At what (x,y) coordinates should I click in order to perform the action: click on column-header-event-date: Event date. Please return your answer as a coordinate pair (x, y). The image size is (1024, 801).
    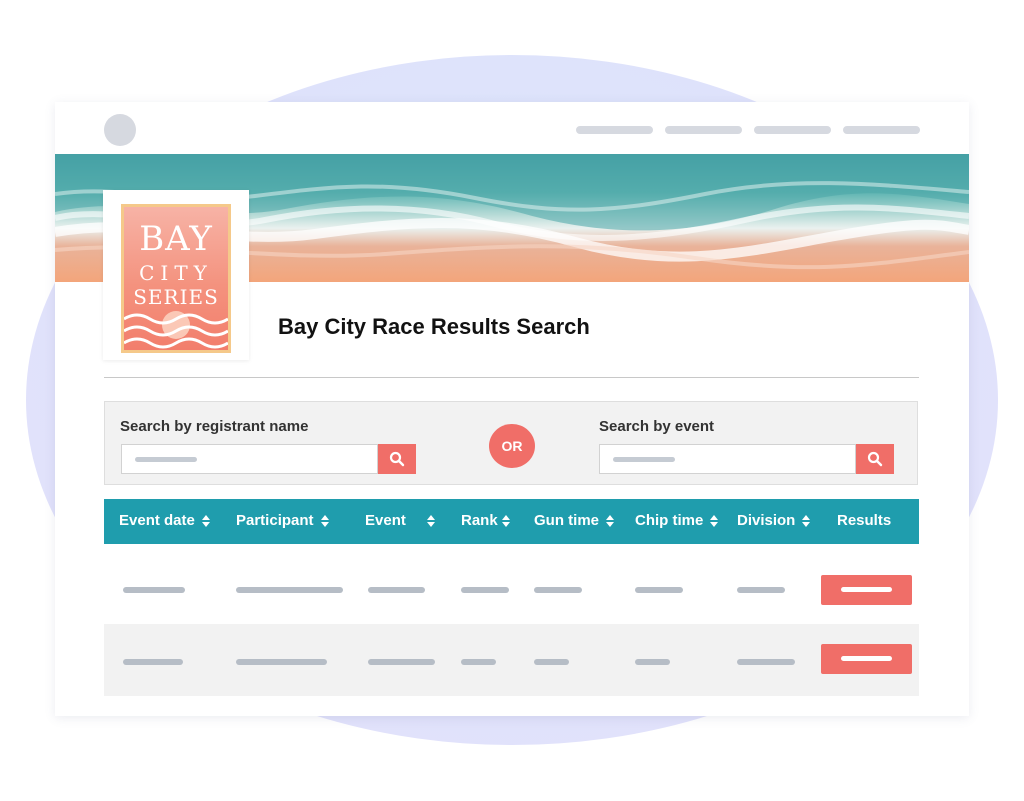
    Looking at the image, I should click on (165, 520).